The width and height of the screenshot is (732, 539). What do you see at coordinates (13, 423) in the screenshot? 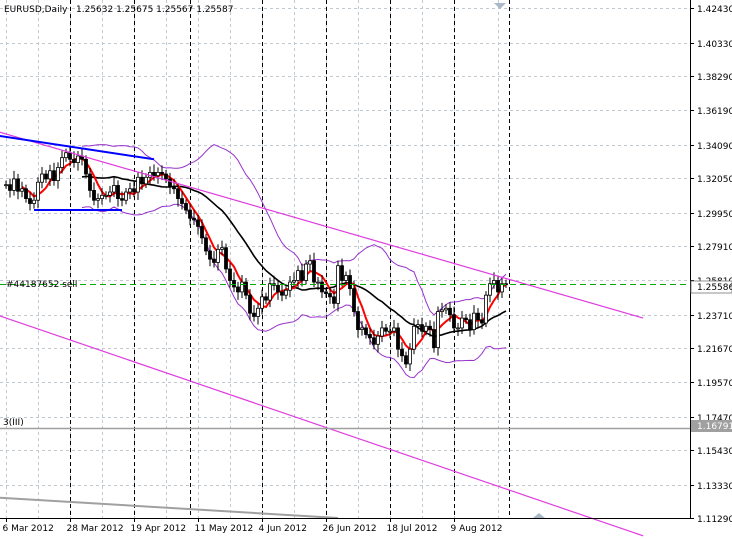
I see `level-label: 3(III)` at bounding box center [13, 423].